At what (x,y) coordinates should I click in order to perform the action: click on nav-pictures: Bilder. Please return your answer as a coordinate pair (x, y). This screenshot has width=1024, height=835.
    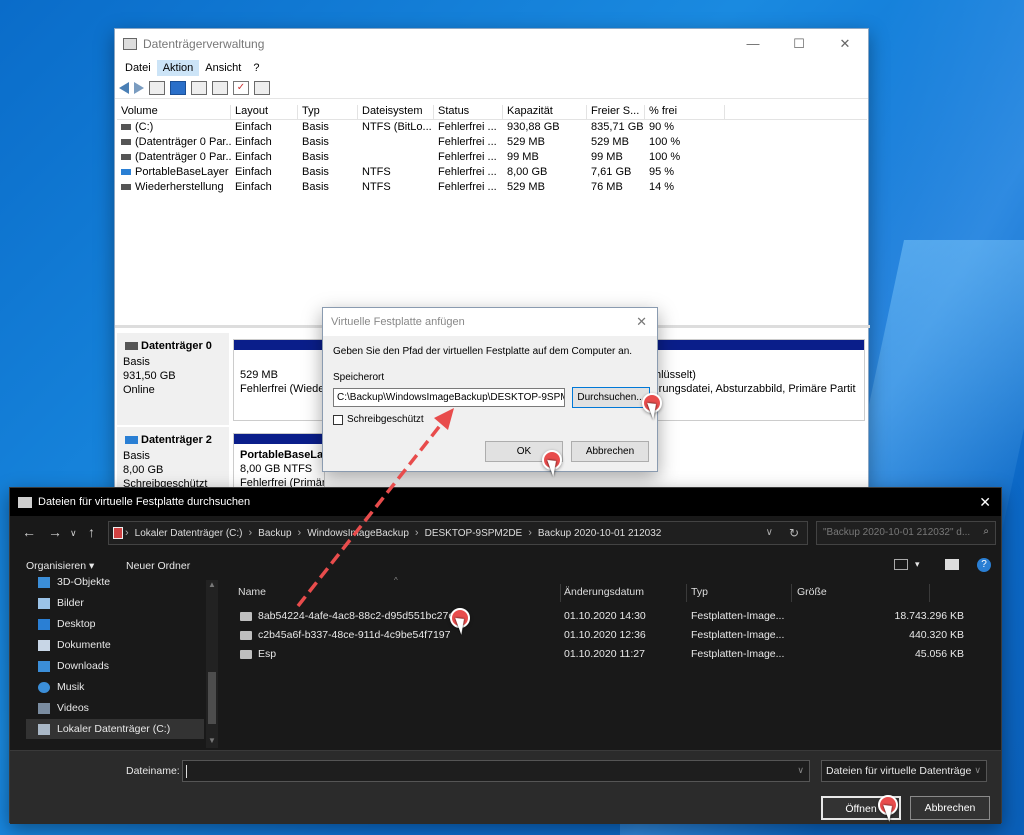
    Looking at the image, I should click on (61, 603).